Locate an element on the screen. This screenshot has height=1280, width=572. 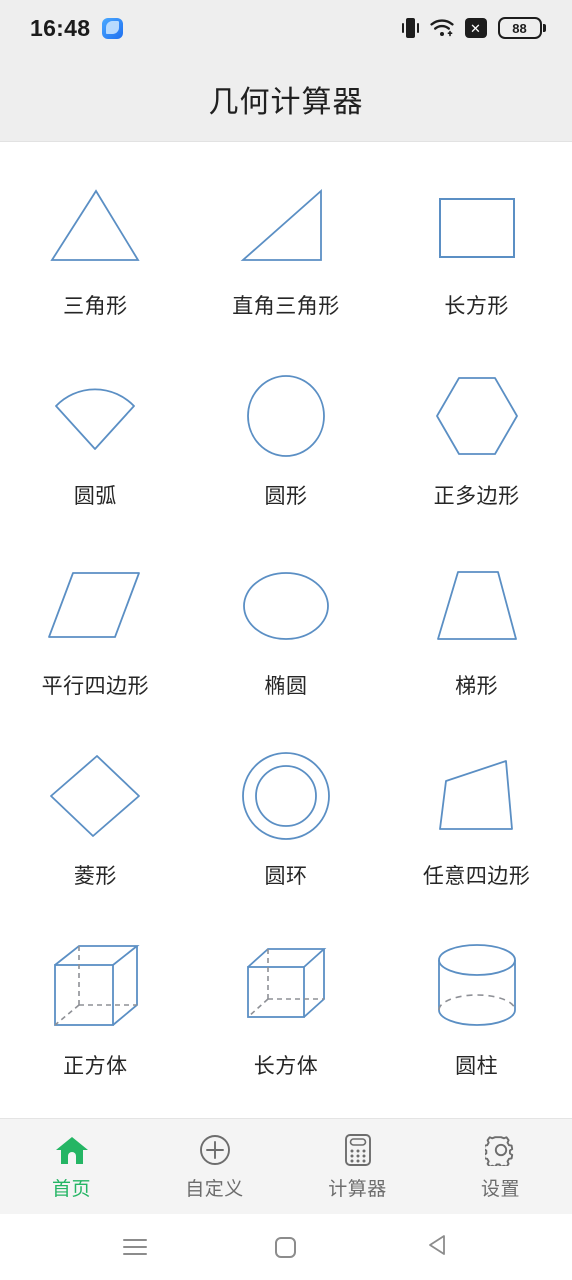
shape-item-ellipse: 椭圆 is located at coordinates (286, 635).